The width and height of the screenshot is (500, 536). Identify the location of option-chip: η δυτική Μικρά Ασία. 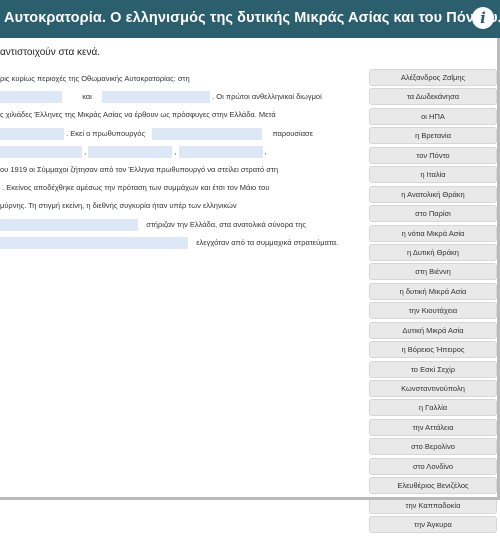
(433, 291).